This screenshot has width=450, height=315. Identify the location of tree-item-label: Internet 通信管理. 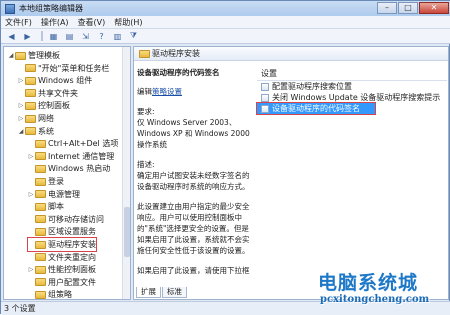
(81, 156).